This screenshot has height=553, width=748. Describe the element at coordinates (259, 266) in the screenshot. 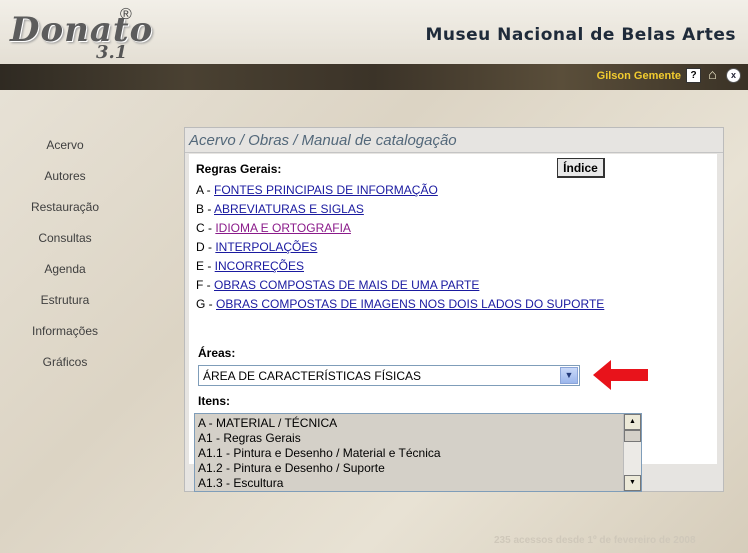

I see `rule-link: INCORREÇÕES` at that location.